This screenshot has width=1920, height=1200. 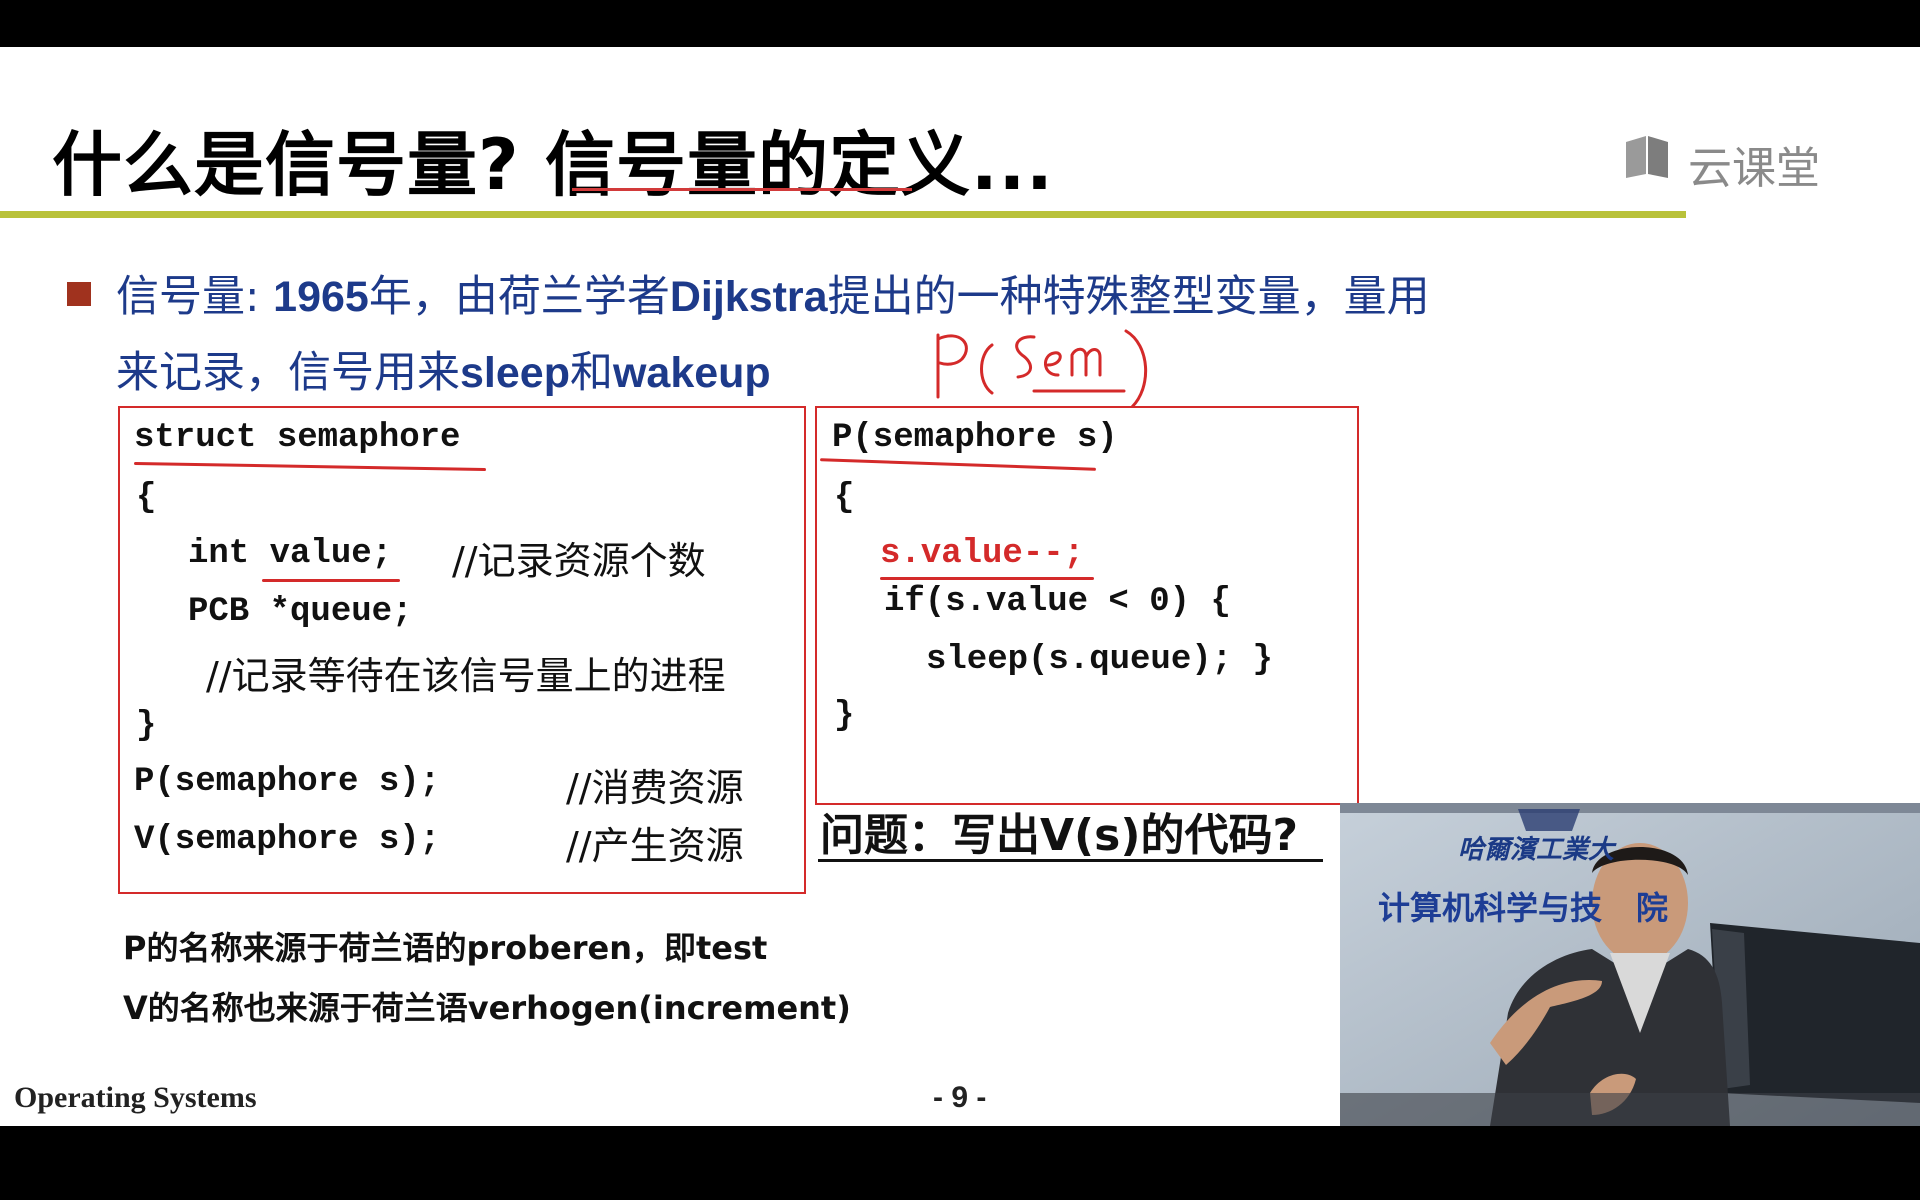 I want to click on code-line: sleep(s.queue); }, so click(x=1099, y=660).